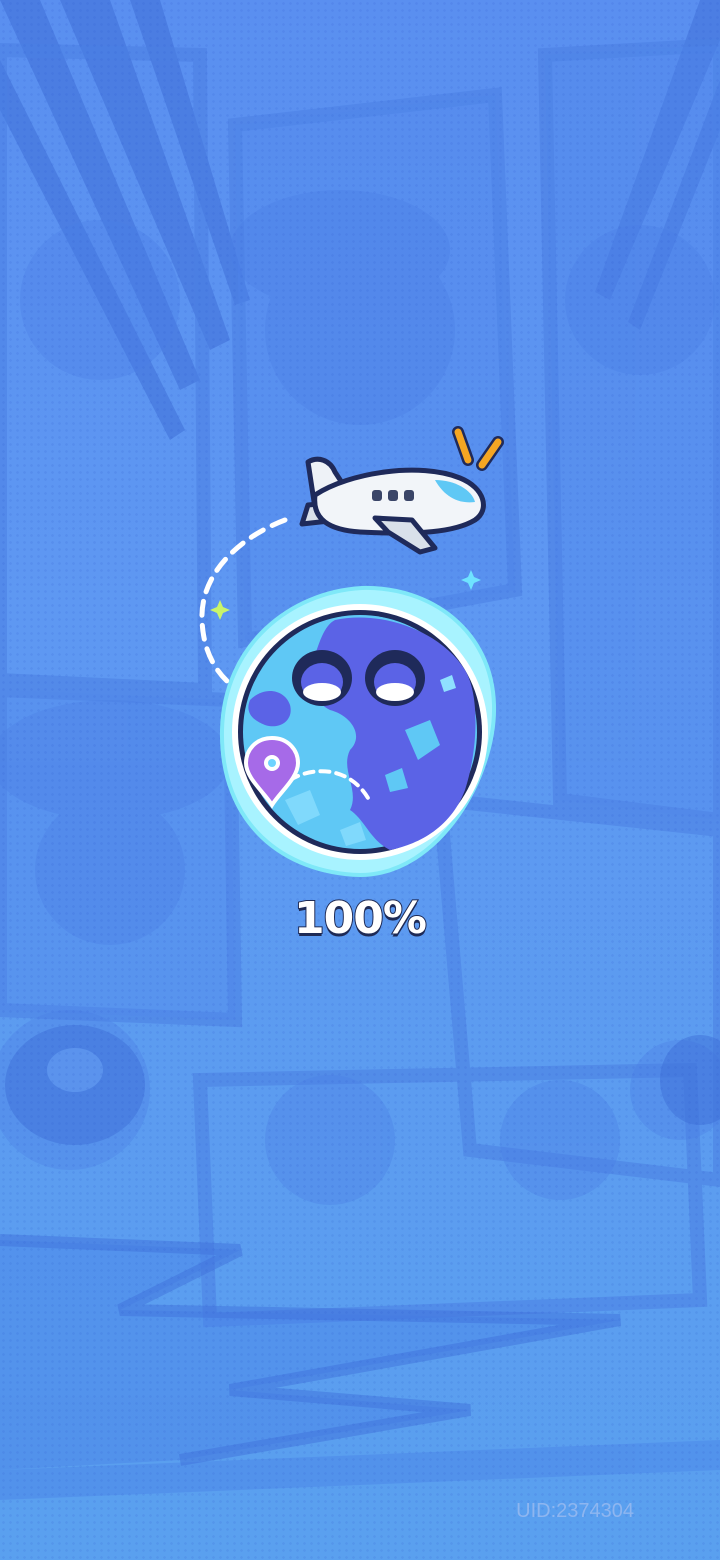  Describe the element at coordinates (358, 731) in the screenshot. I see `globe-icon` at that location.